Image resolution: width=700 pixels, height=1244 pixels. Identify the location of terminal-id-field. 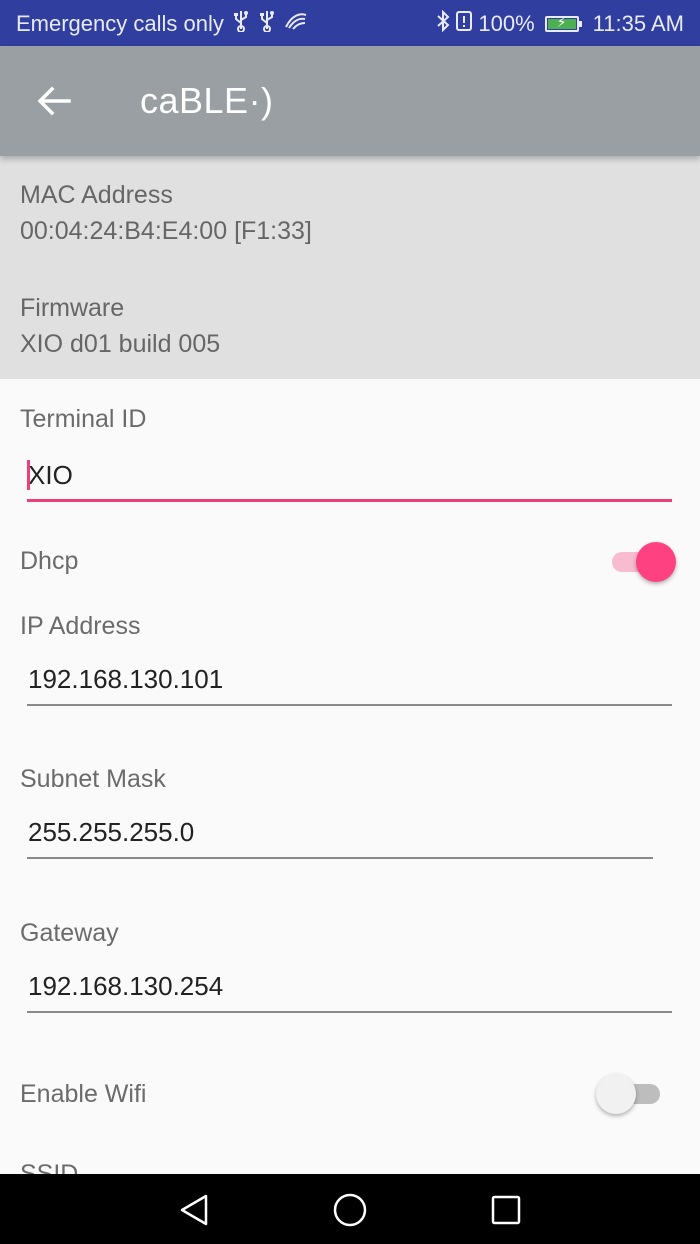
(350, 477).